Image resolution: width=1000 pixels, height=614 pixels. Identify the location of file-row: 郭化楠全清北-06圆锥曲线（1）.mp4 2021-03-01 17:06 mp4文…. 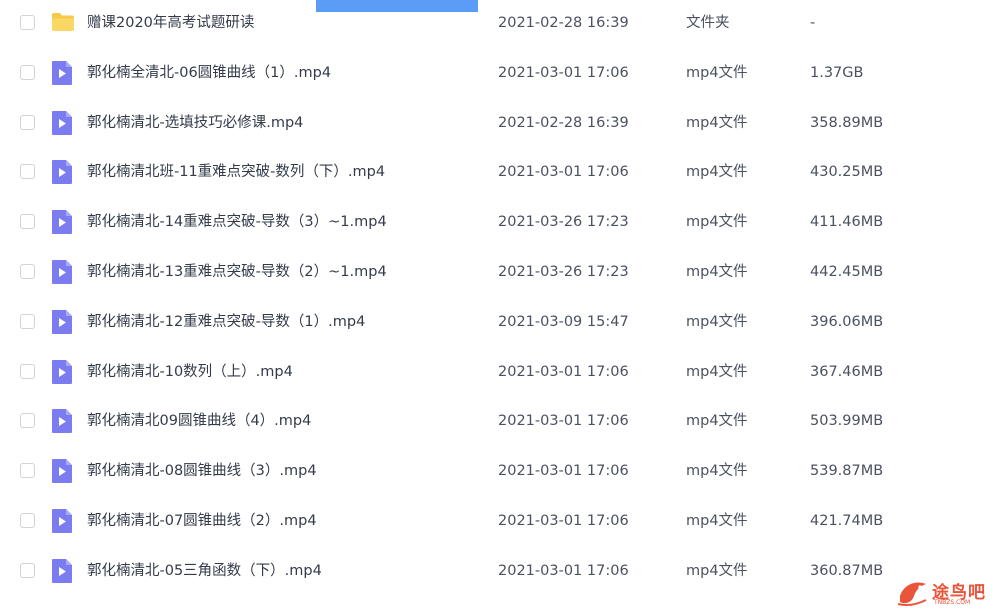
(500, 74).